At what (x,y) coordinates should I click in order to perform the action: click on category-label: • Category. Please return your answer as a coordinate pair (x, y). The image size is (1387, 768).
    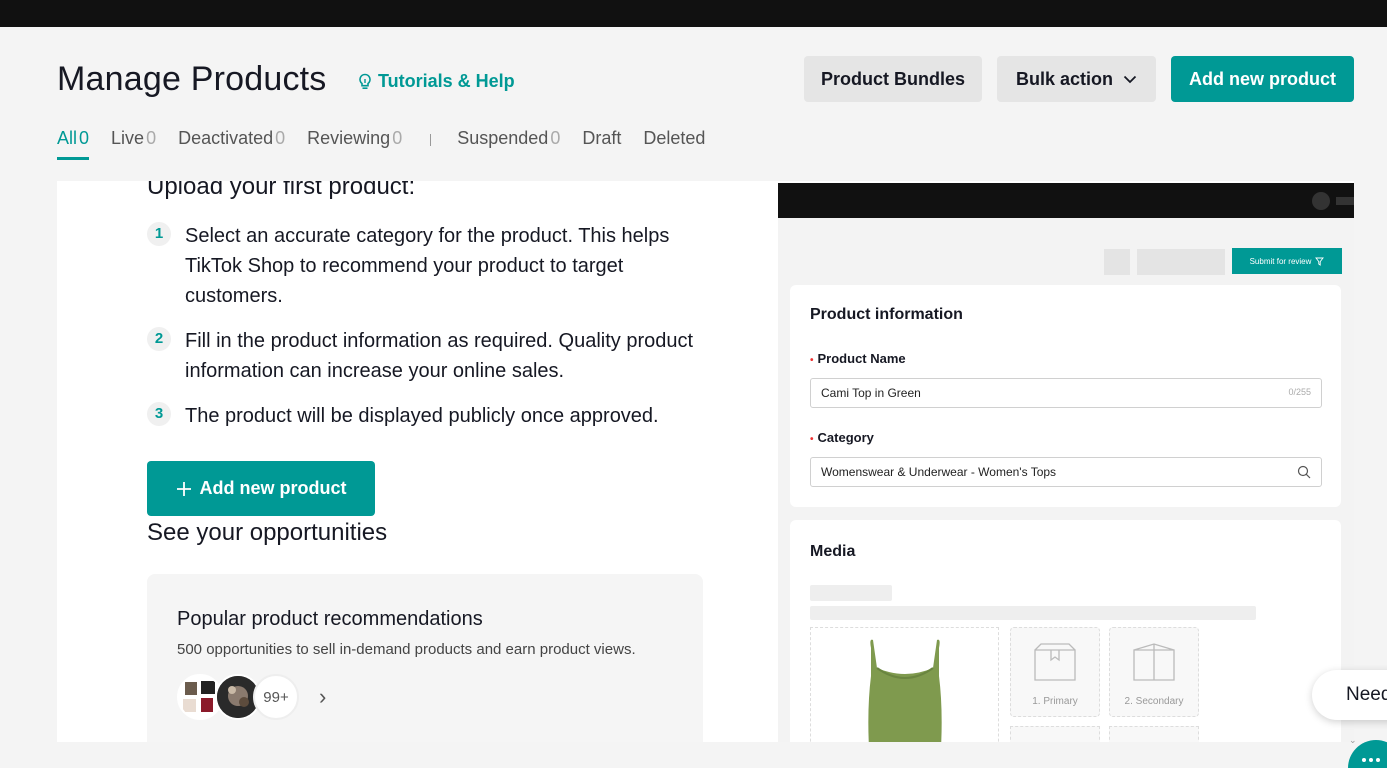
    Looking at the image, I should click on (842, 437).